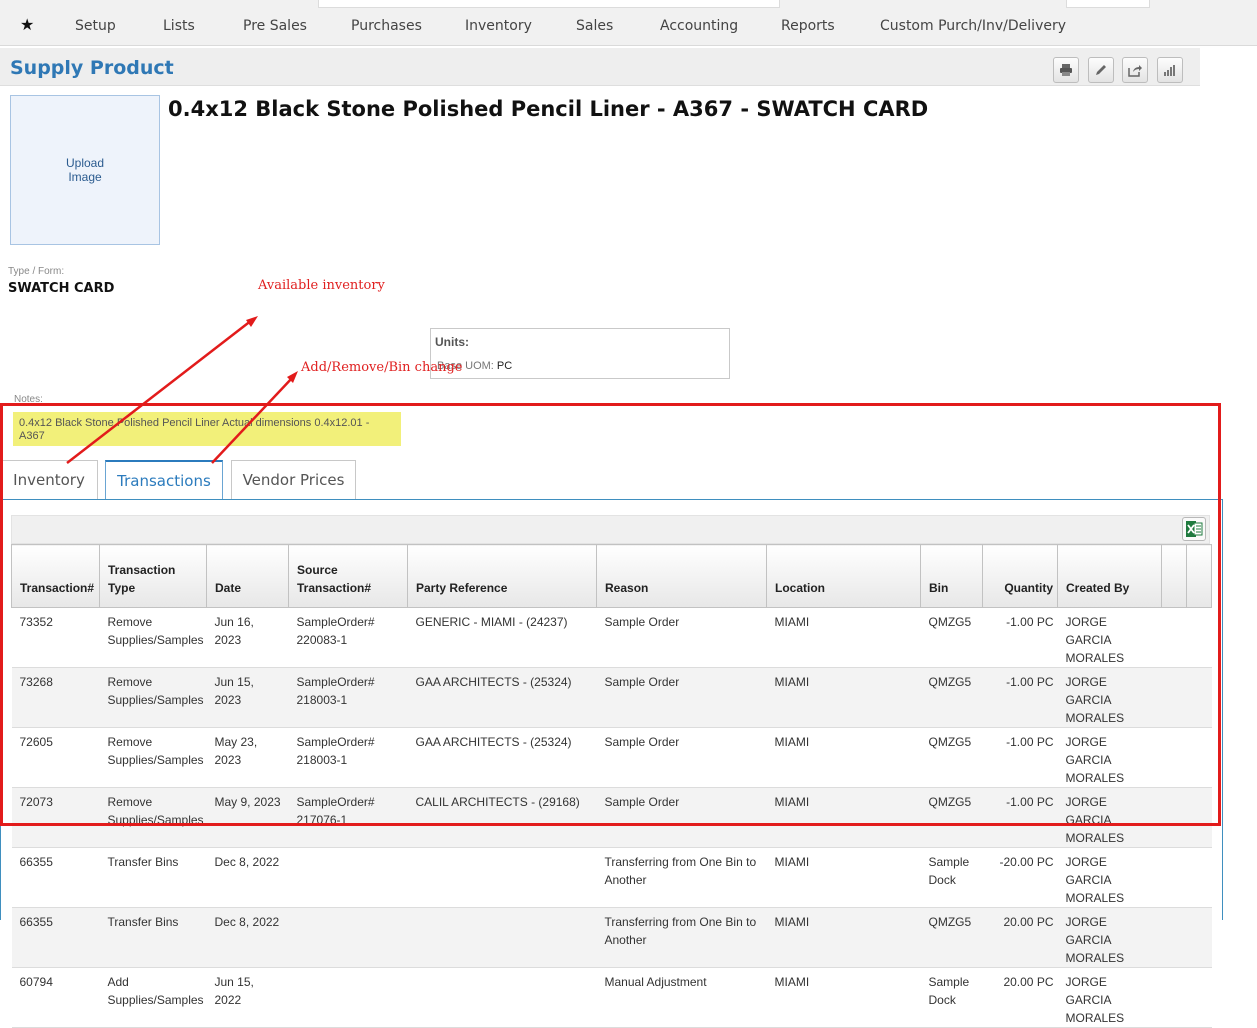 The image size is (1257, 1028). What do you see at coordinates (1020, 997) in the screenshot?
I see `cell-quantity: 20.00 PC` at bounding box center [1020, 997].